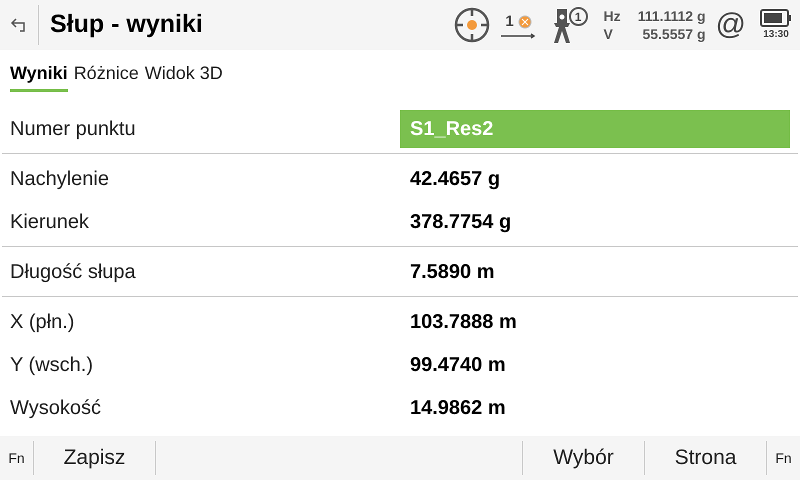 The height and width of the screenshot is (480, 800). I want to click on field-label: Kierunek, so click(49, 222).